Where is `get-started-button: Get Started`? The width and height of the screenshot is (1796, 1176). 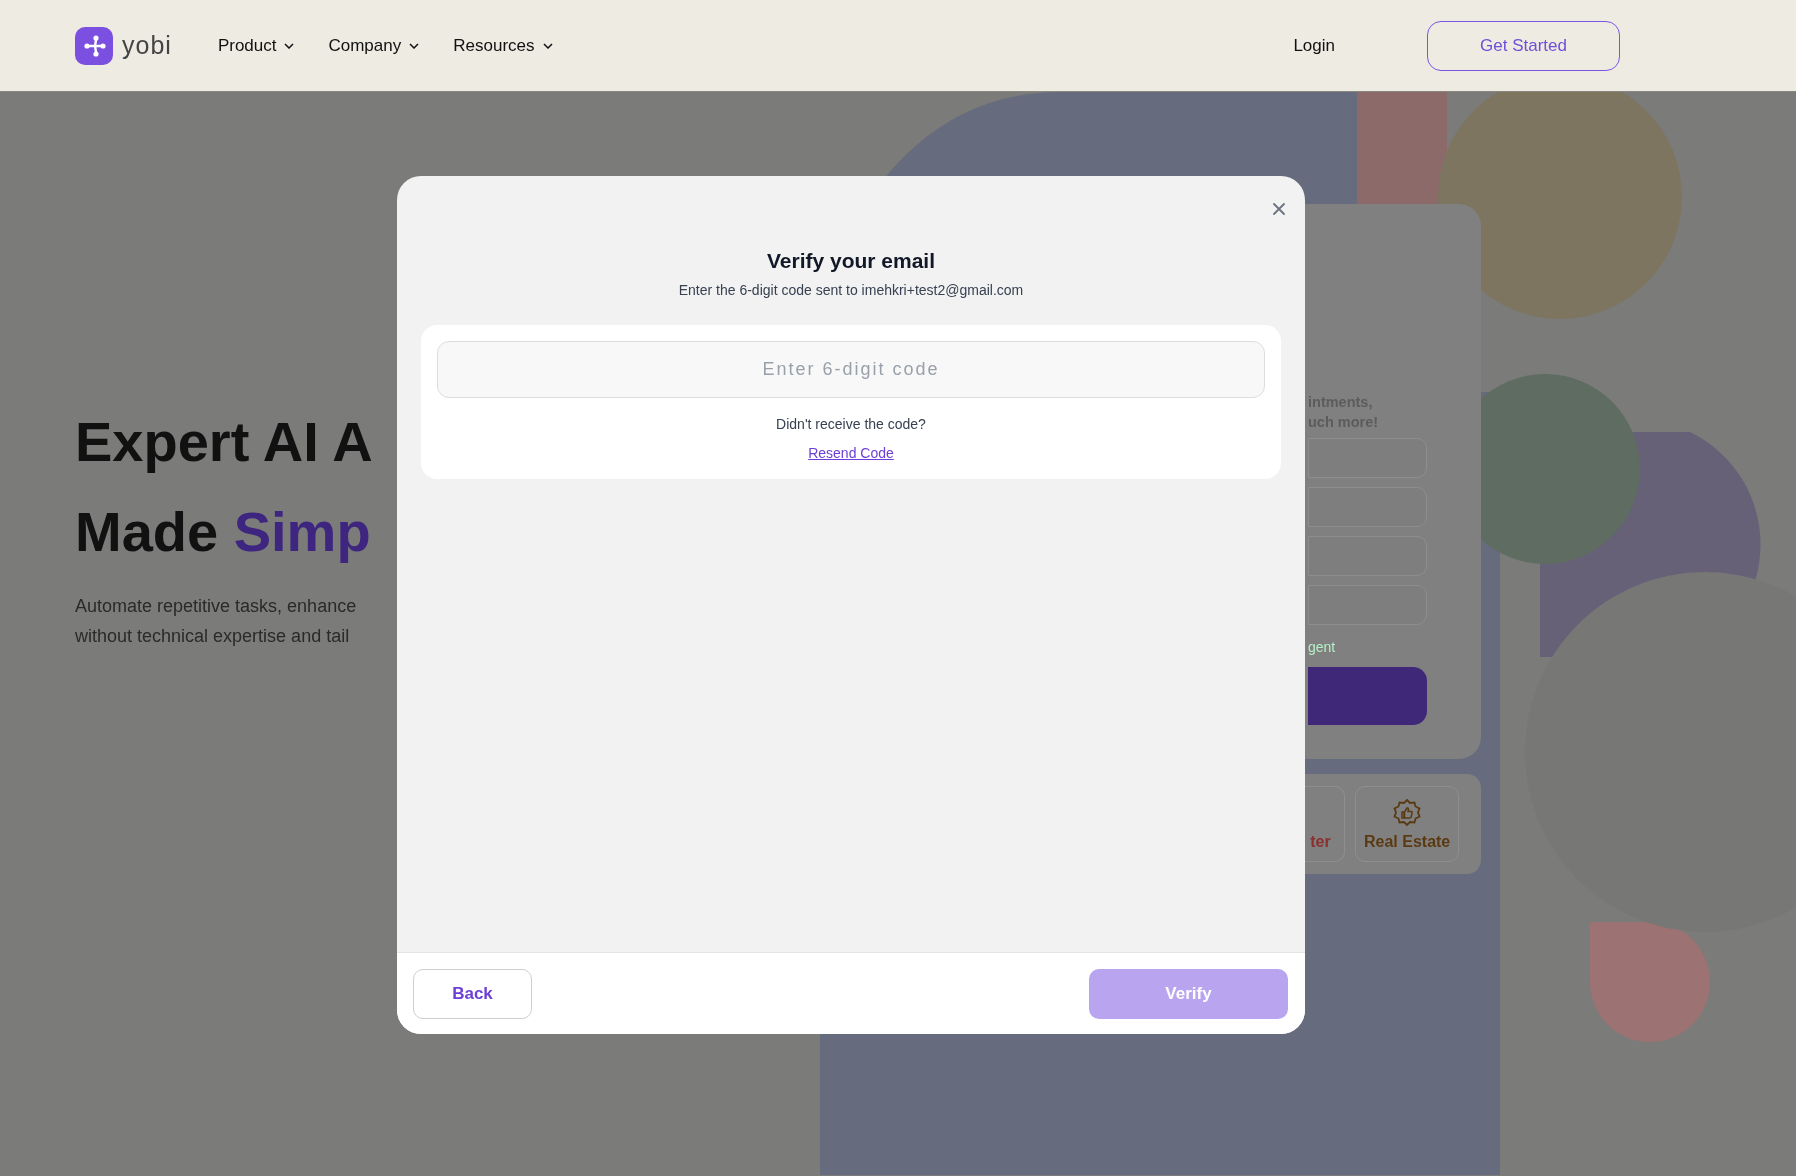
get-started-button: Get Started is located at coordinates (1523, 45).